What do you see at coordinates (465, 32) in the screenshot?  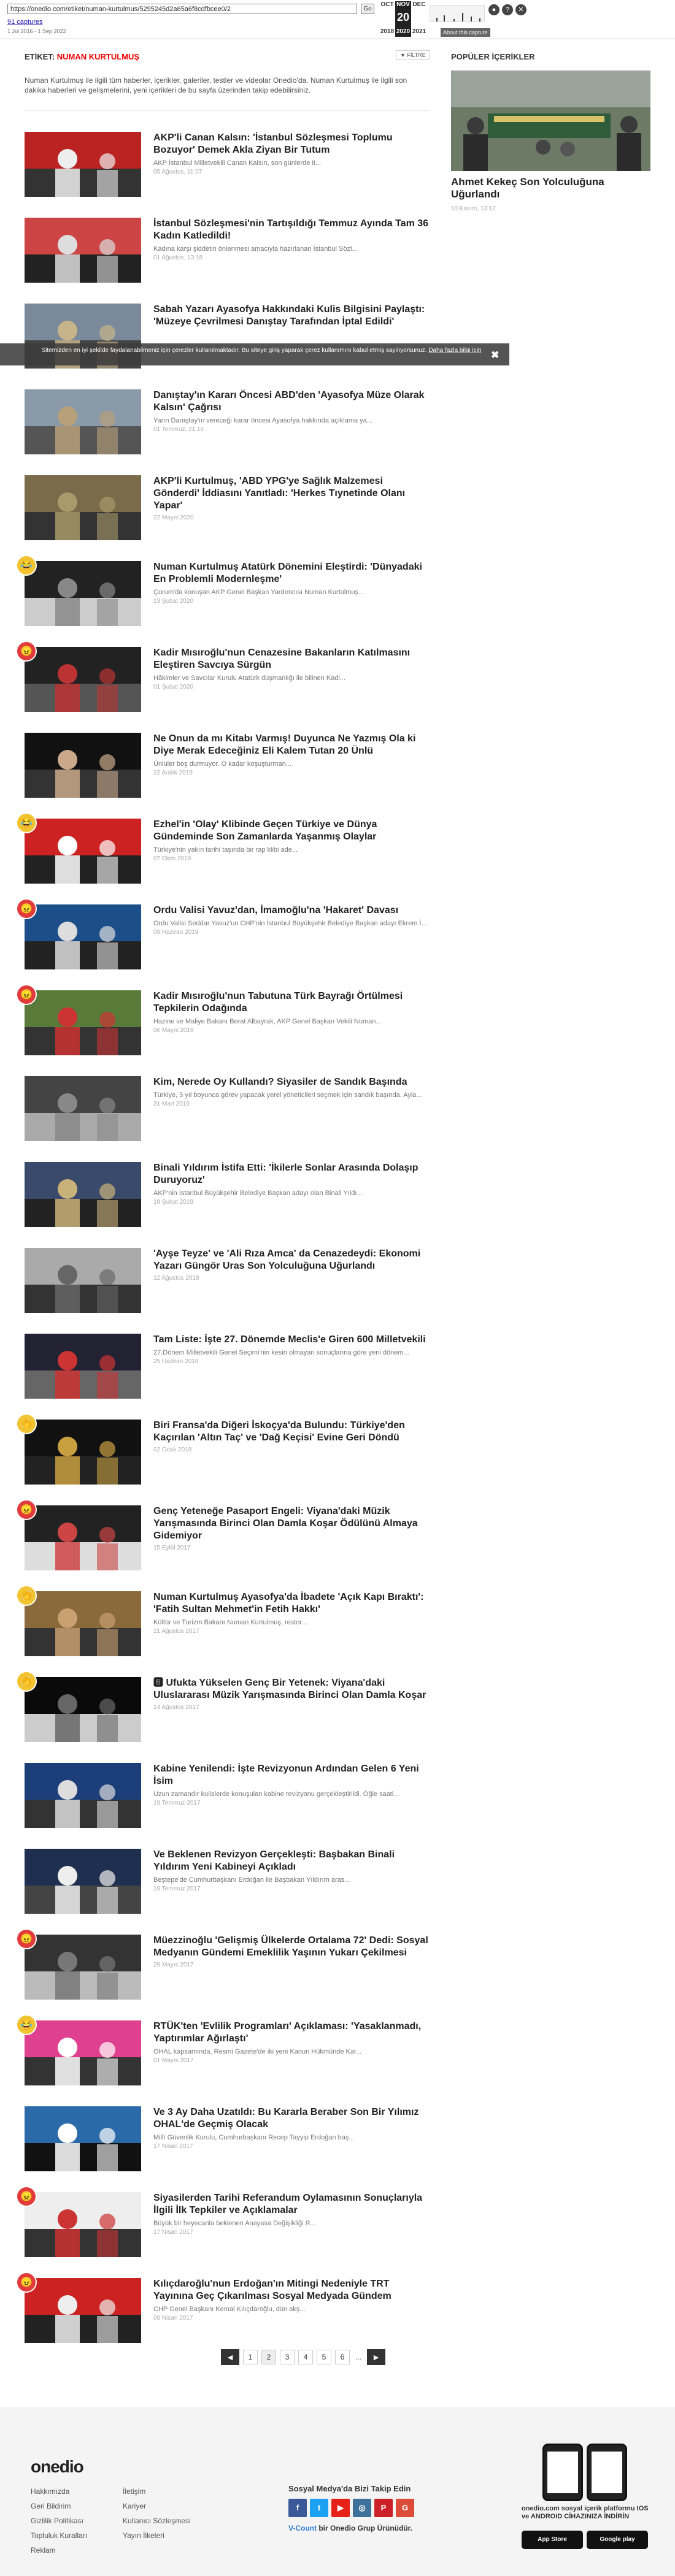 I see `wayback-about-link: About this capture` at bounding box center [465, 32].